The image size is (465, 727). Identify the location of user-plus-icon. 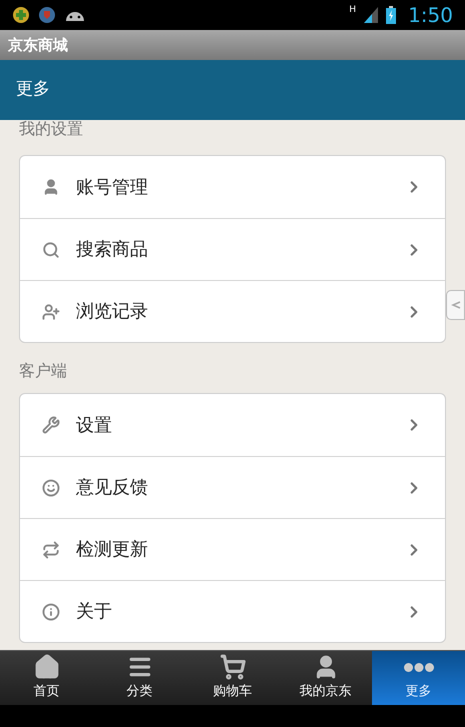
(51, 311).